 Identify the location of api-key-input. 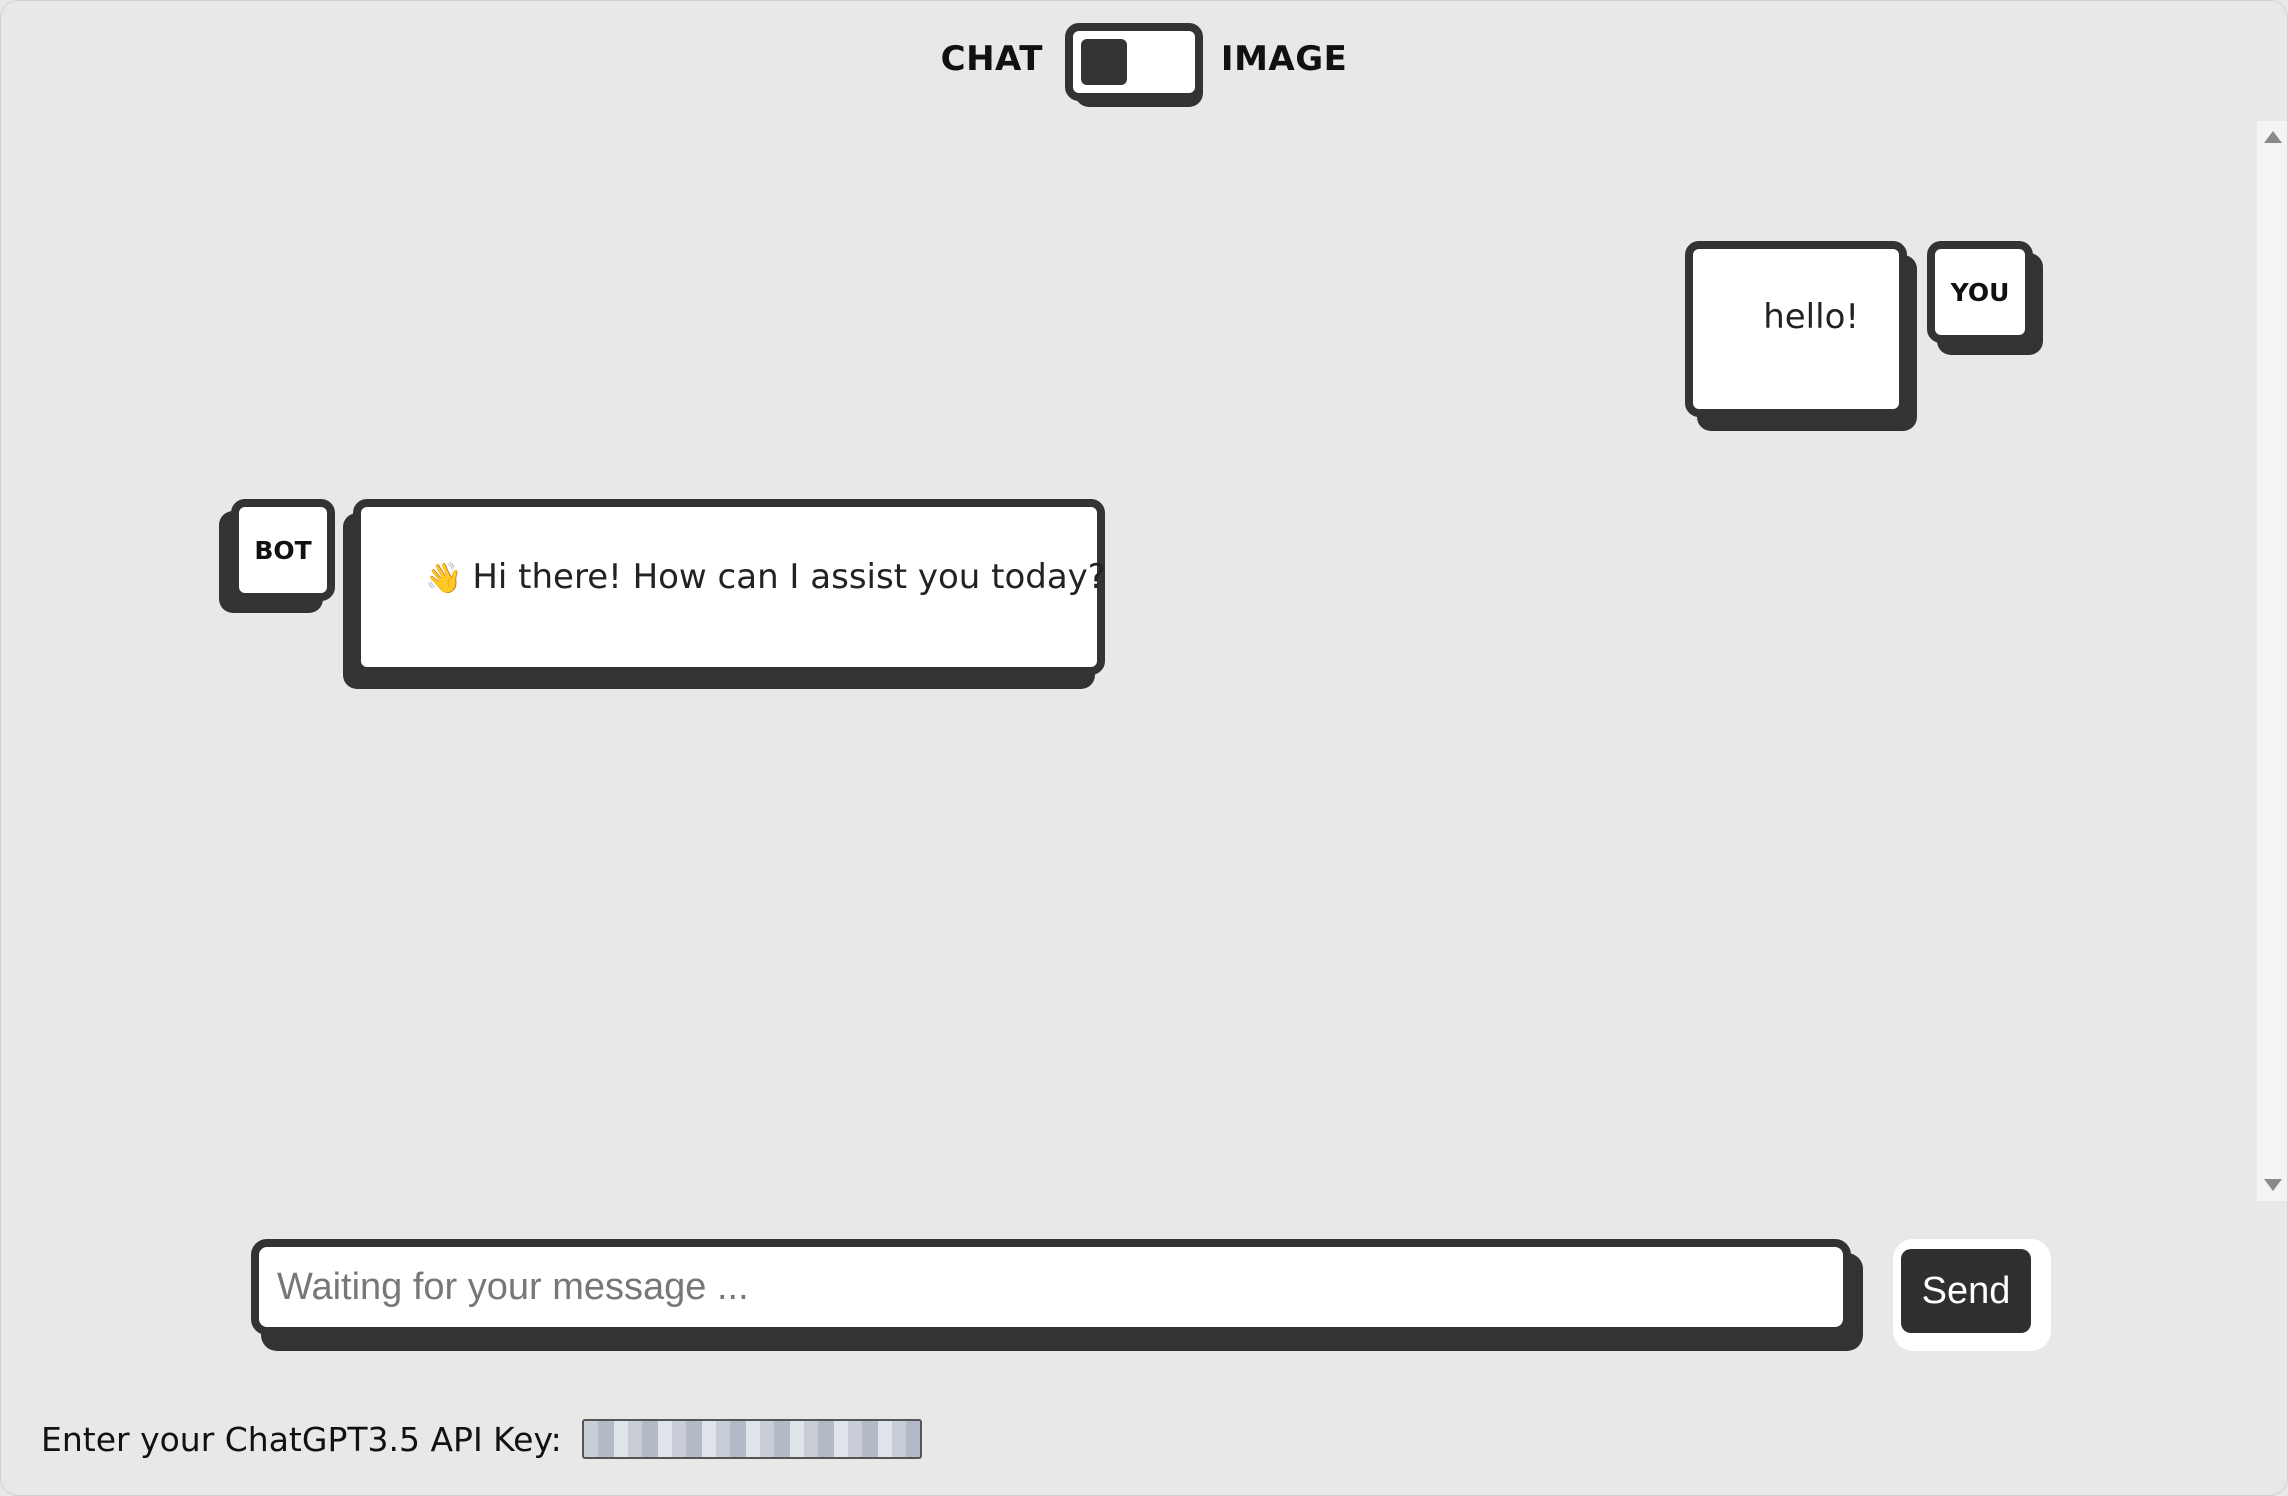
(751, 1439).